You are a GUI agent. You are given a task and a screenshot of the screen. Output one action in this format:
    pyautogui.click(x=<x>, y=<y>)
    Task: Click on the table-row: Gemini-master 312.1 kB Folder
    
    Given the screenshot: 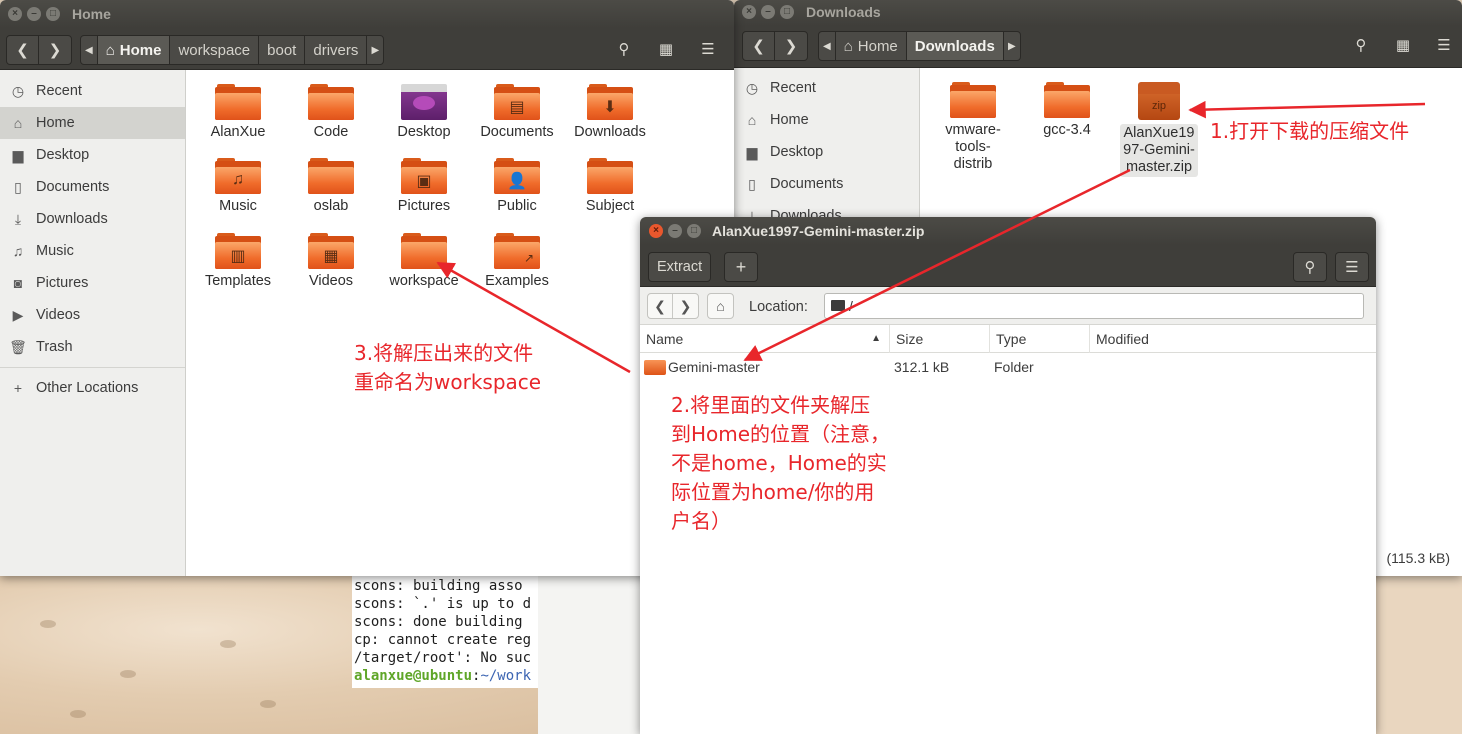 What is the action you would take?
    pyautogui.click(x=1008, y=367)
    